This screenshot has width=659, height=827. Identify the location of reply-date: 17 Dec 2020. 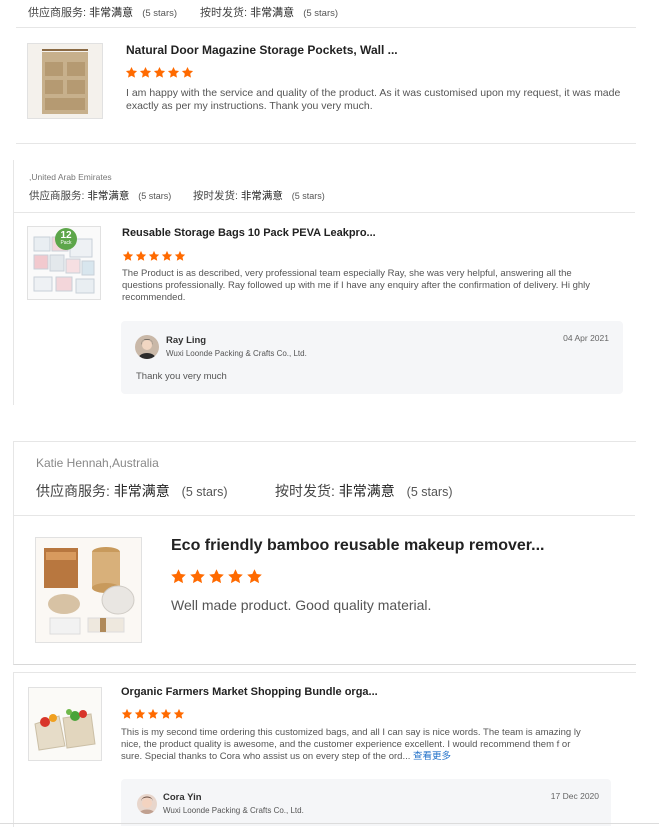
(574, 796).